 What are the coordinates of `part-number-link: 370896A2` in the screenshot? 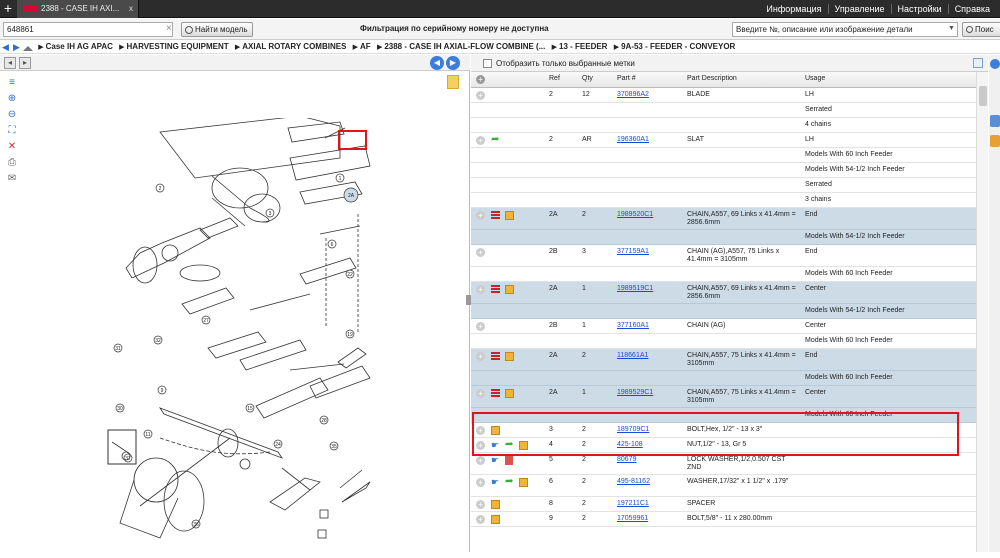 It's located at (633, 95).